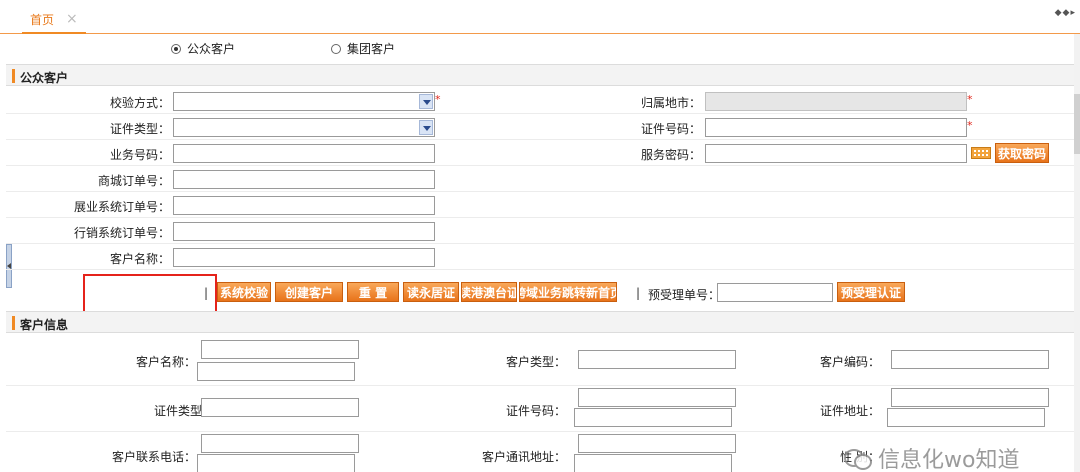 Image resolution: width=1080 pixels, height=472 pixels. Describe the element at coordinates (139, 259) in the screenshot. I see `customer-name-label: 客户名称：` at that location.